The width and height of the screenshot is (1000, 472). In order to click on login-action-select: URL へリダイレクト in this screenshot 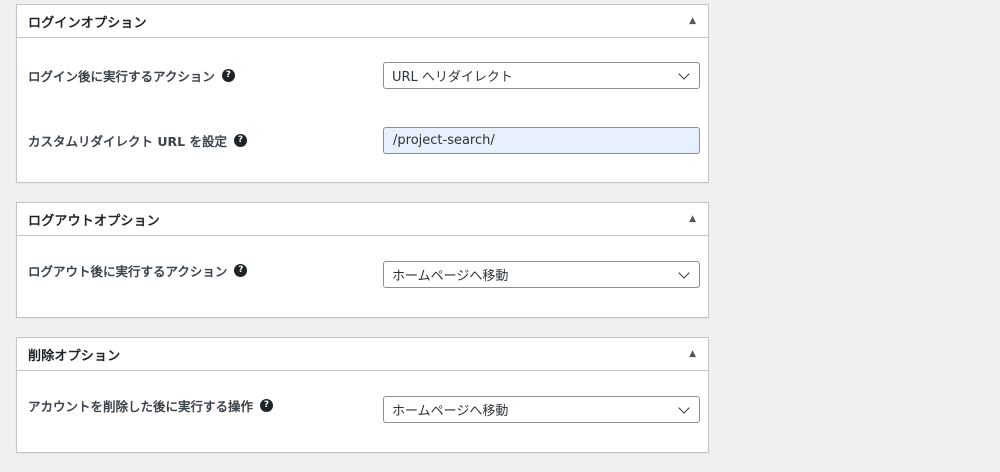, I will do `click(541, 75)`.